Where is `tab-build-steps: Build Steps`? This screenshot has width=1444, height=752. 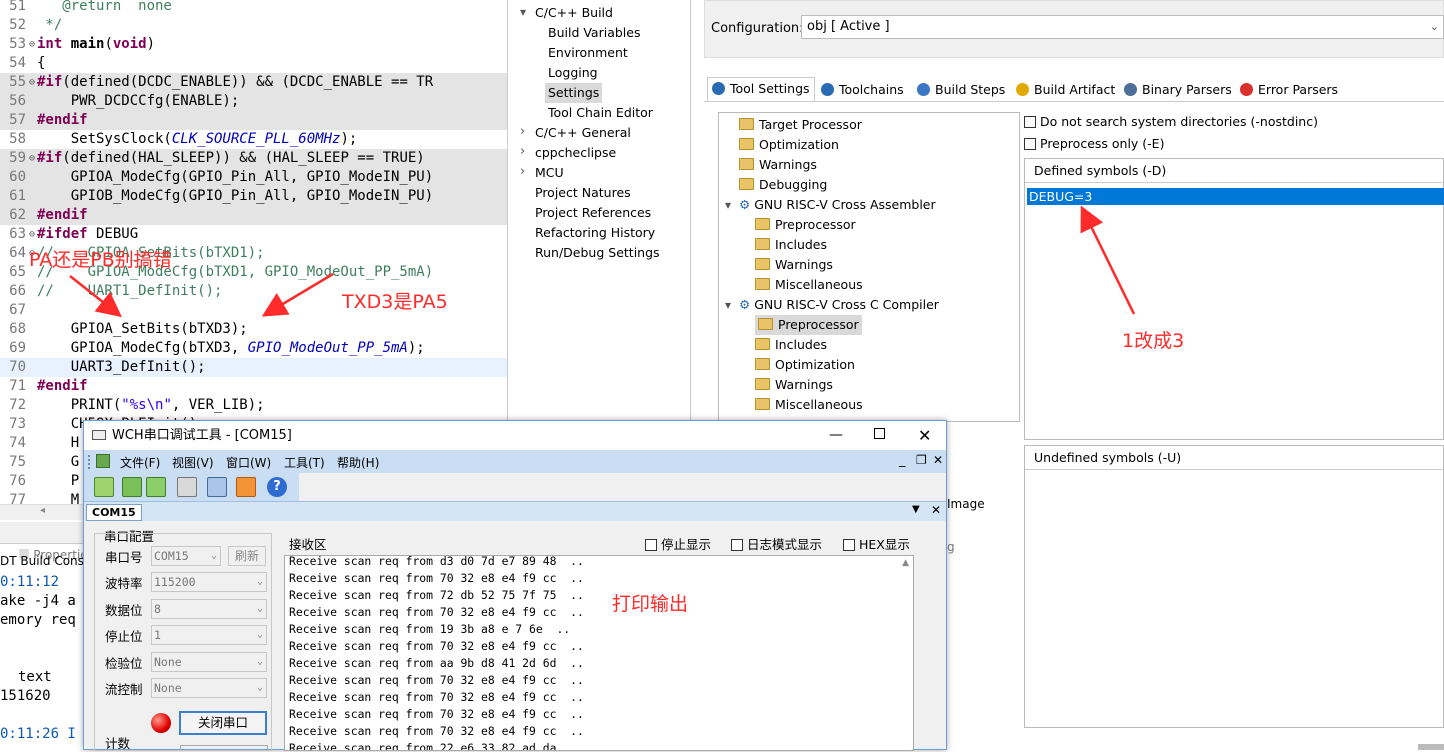
tab-build-steps: Build Steps is located at coordinates (961, 90).